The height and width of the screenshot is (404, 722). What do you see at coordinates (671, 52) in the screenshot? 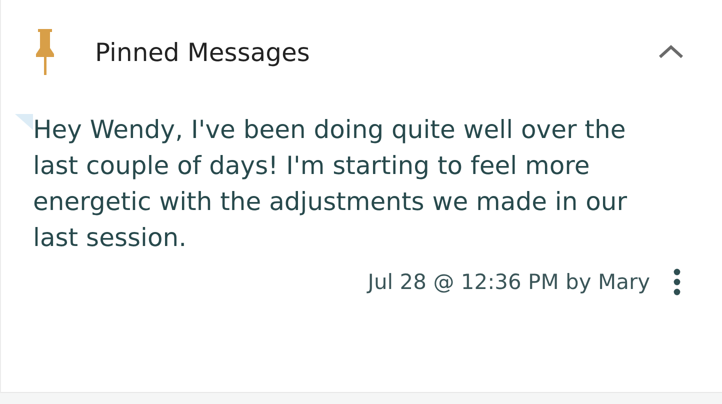
I see `collapse-chevron-icon` at bounding box center [671, 52].